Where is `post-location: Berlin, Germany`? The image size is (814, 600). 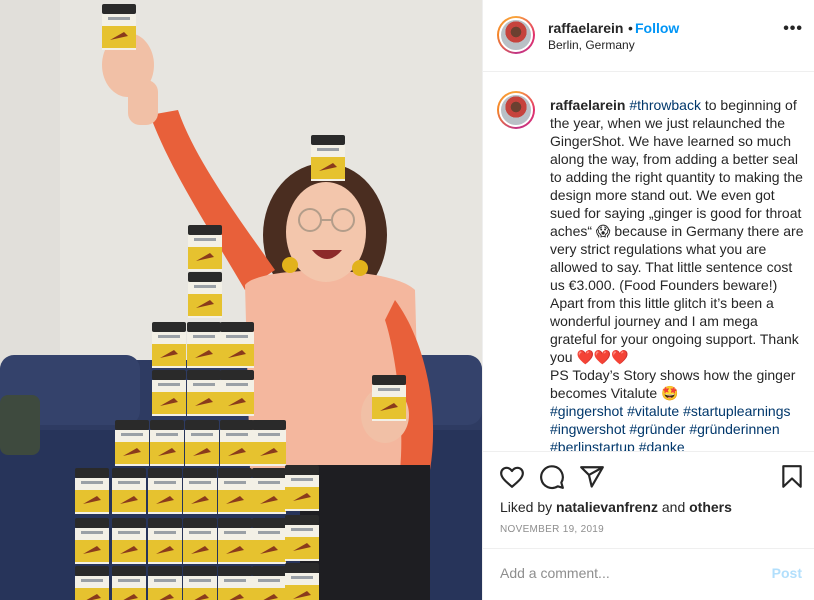 post-location: Berlin, Germany is located at coordinates (591, 45).